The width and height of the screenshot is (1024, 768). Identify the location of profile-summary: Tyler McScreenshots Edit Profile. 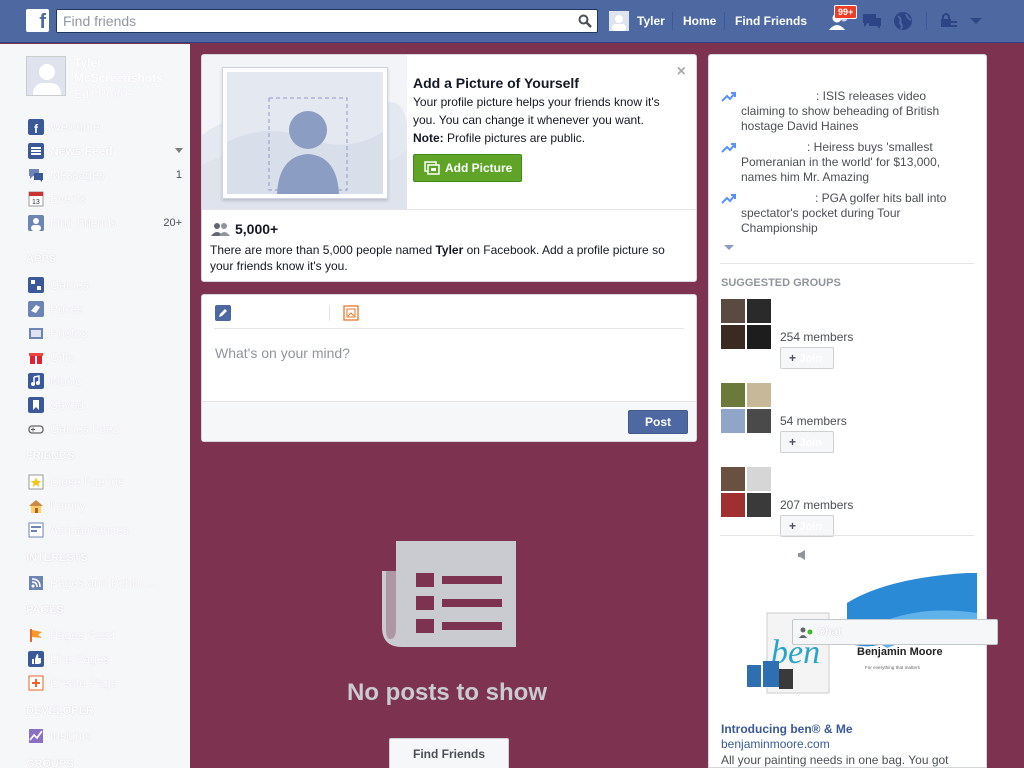
(100, 79).